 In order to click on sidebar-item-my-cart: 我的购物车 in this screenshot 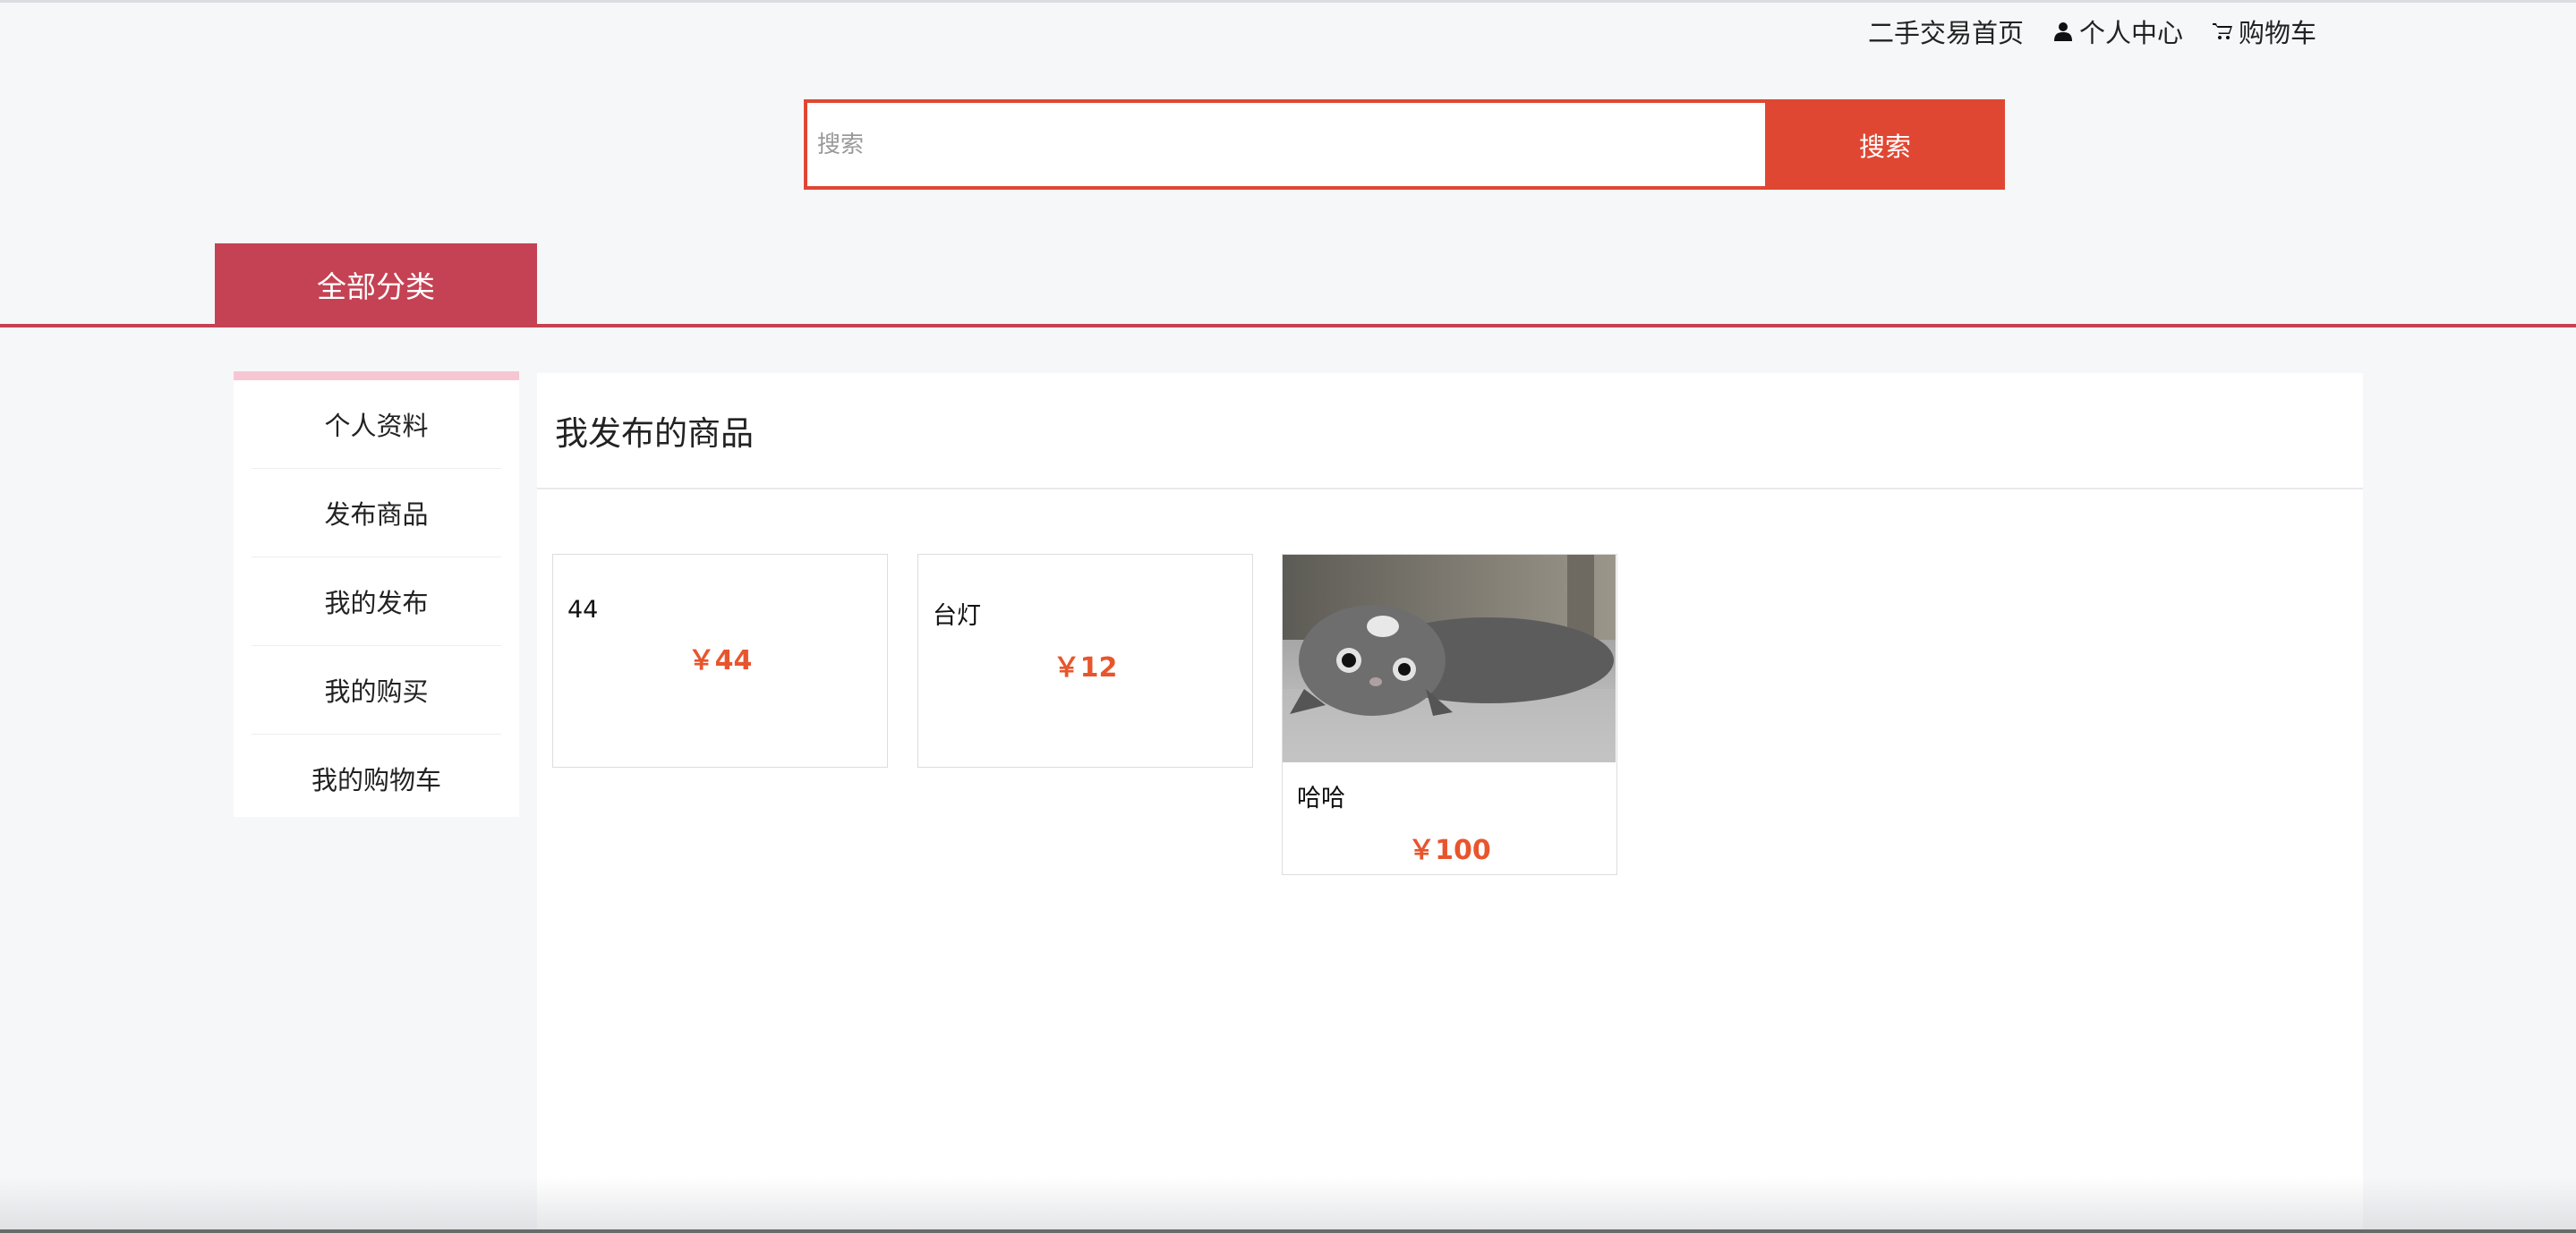, I will do `click(376, 778)`.